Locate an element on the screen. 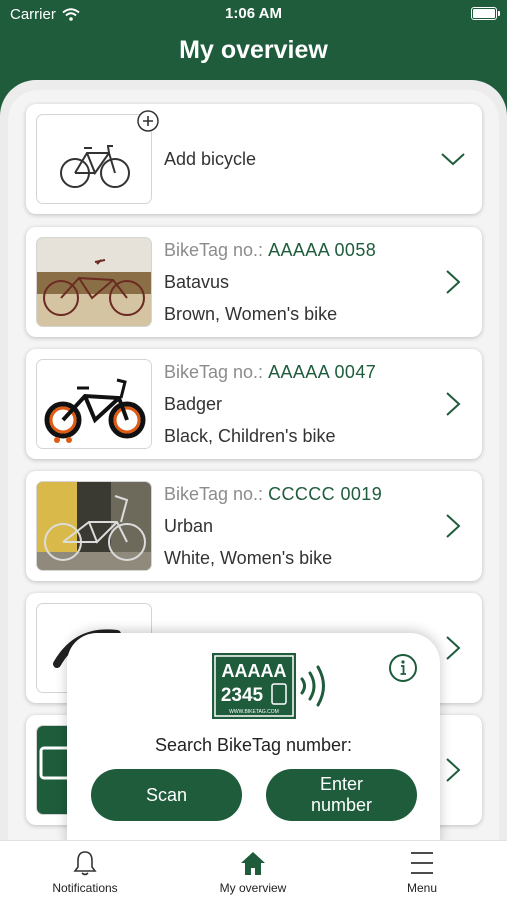 Image resolution: width=507 pixels, height=900 pixels. scan-button: Scan is located at coordinates (166, 795).